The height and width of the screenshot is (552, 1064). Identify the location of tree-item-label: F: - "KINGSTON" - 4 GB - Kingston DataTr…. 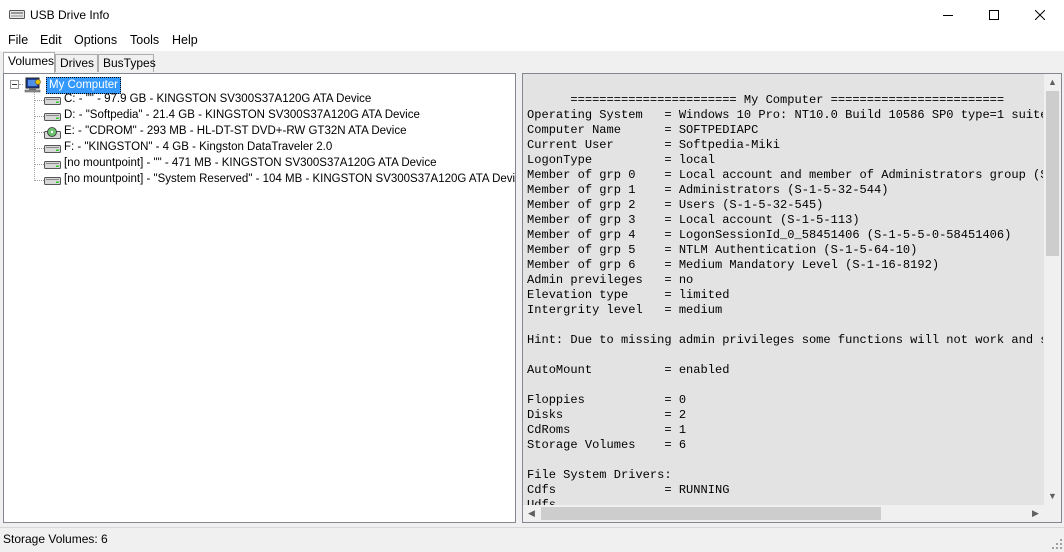
(198, 147).